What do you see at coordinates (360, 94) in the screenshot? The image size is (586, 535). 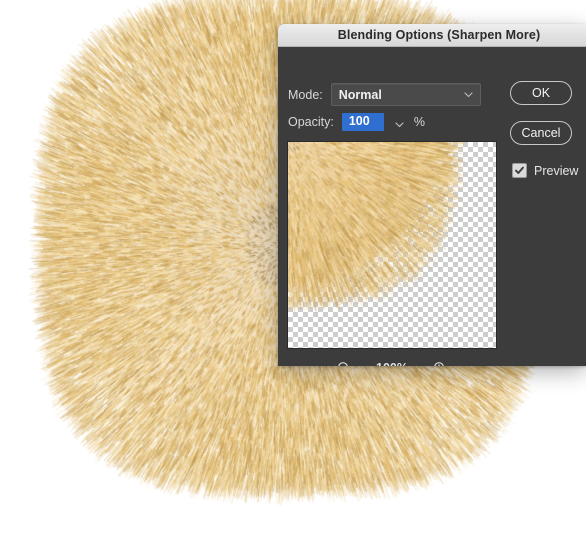 I see `mode-selected-value: Normal` at bounding box center [360, 94].